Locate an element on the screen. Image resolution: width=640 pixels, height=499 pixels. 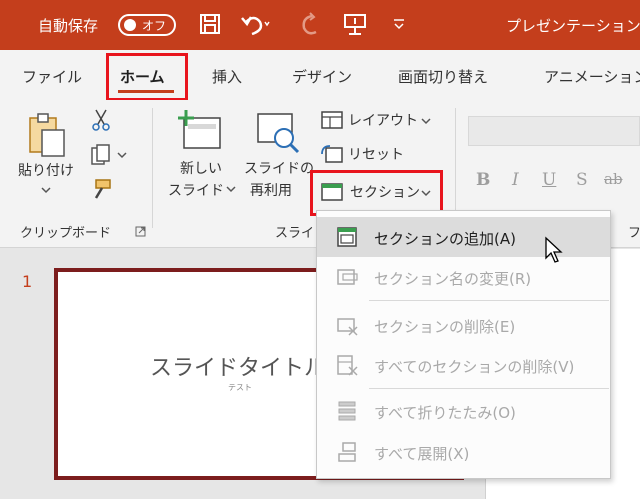
reuse-slides-label-1: スライドの is located at coordinates (279, 169).